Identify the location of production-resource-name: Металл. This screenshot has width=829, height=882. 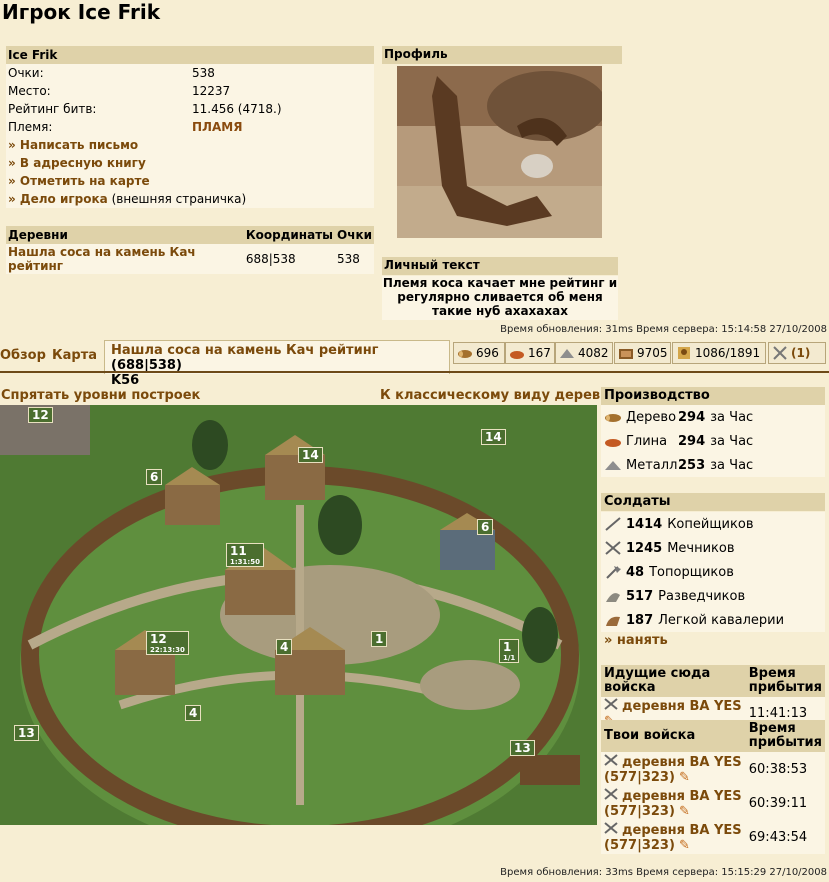
(652, 465).